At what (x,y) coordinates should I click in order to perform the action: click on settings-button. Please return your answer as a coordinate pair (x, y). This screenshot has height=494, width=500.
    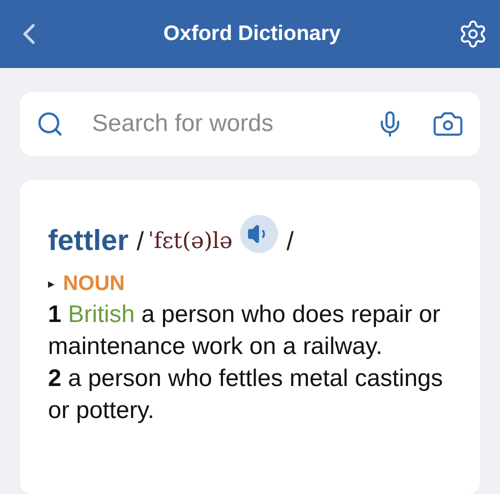
    Looking at the image, I should click on (473, 34).